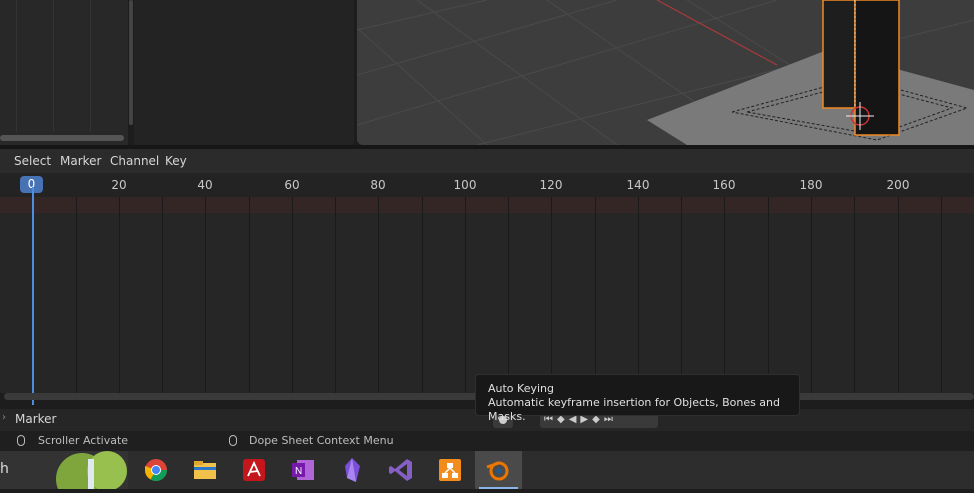  Describe the element at coordinates (119, 185) in the screenshot. I see `frame-tick: 20` at that location.